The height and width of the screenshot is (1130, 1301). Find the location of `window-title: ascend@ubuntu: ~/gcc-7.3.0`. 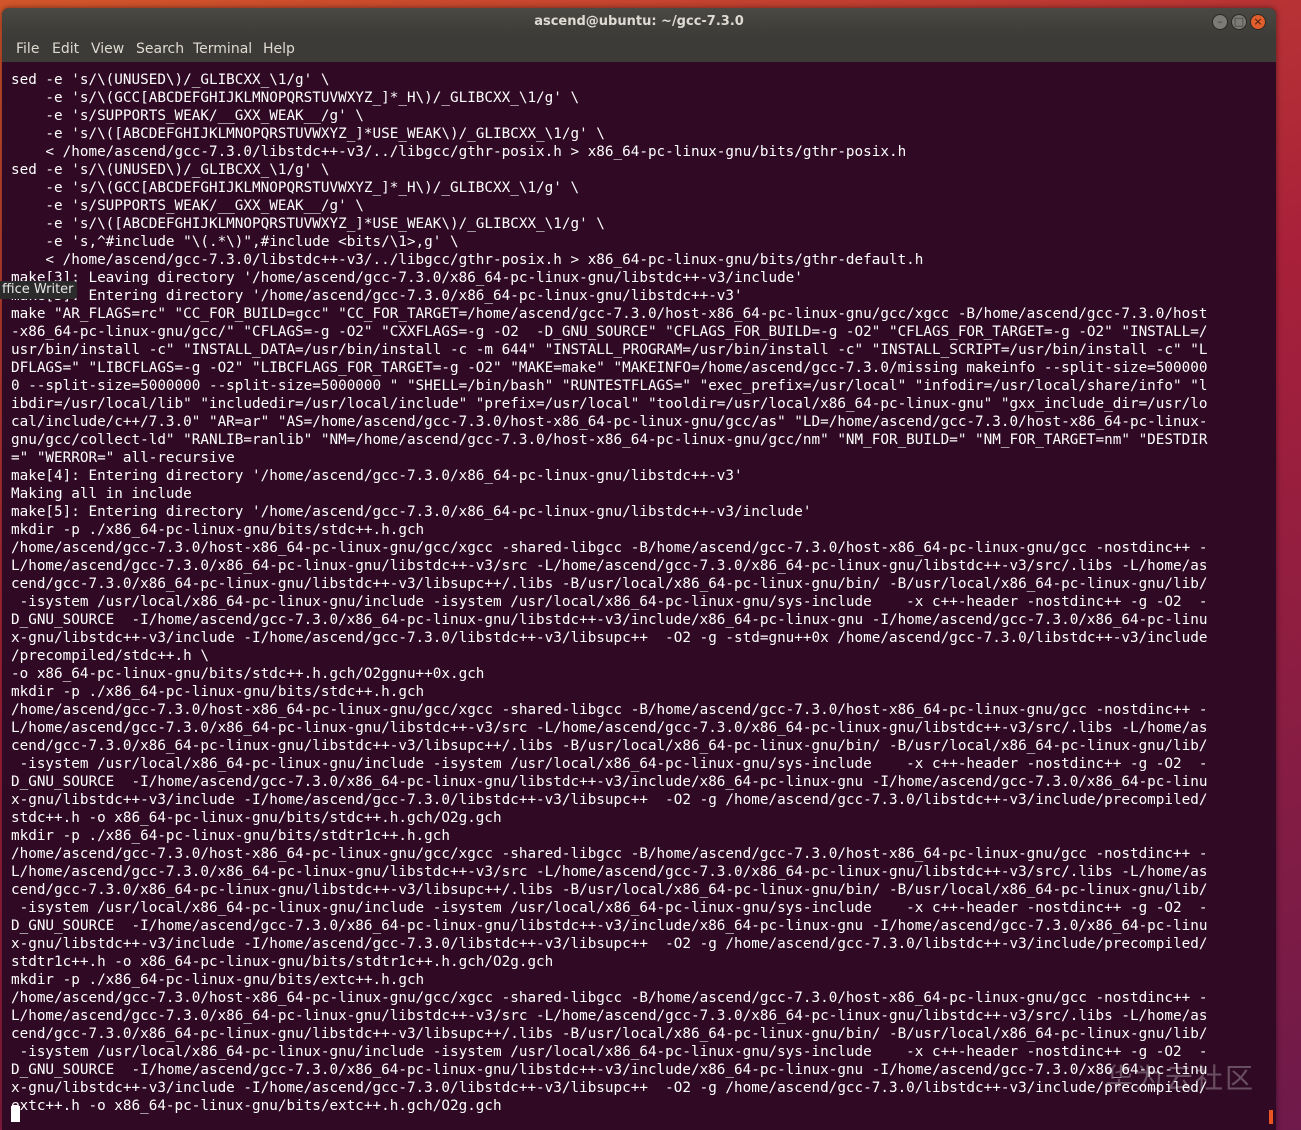

window-title: ascend@ubuntu: ~/gcc-7.3.0 is located at coordinates (639, 21).